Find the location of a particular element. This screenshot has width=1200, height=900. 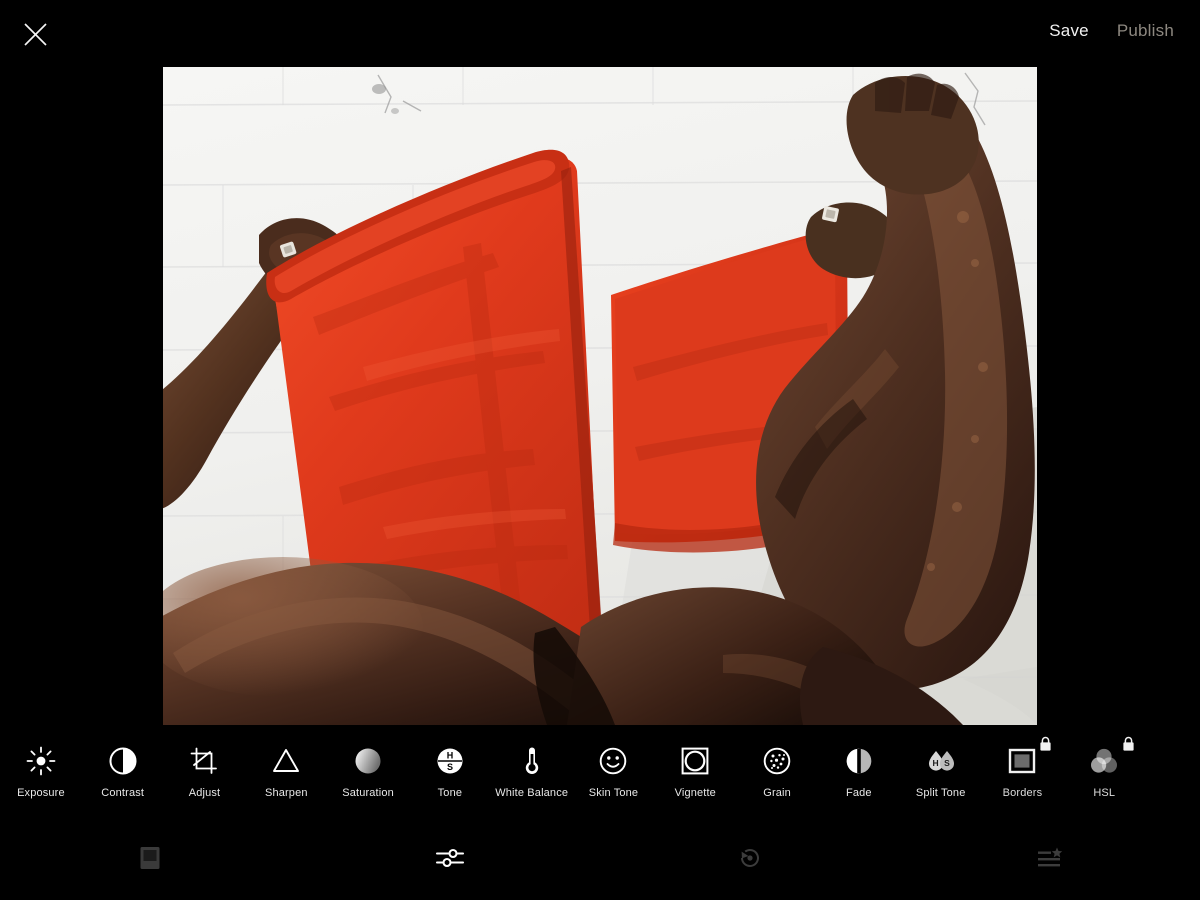

tool-label: Grain is located at coordinates (777, 793).